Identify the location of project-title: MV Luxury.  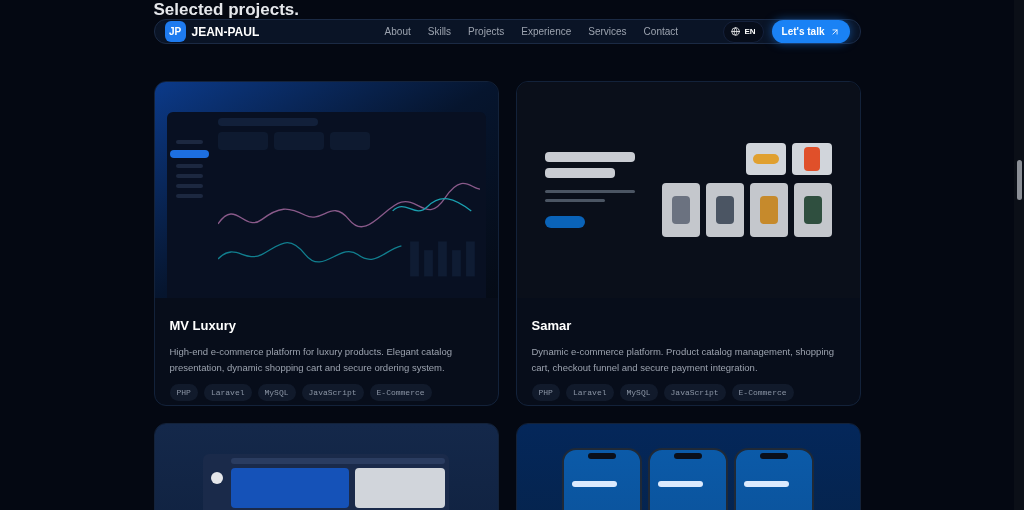
(203, 326).